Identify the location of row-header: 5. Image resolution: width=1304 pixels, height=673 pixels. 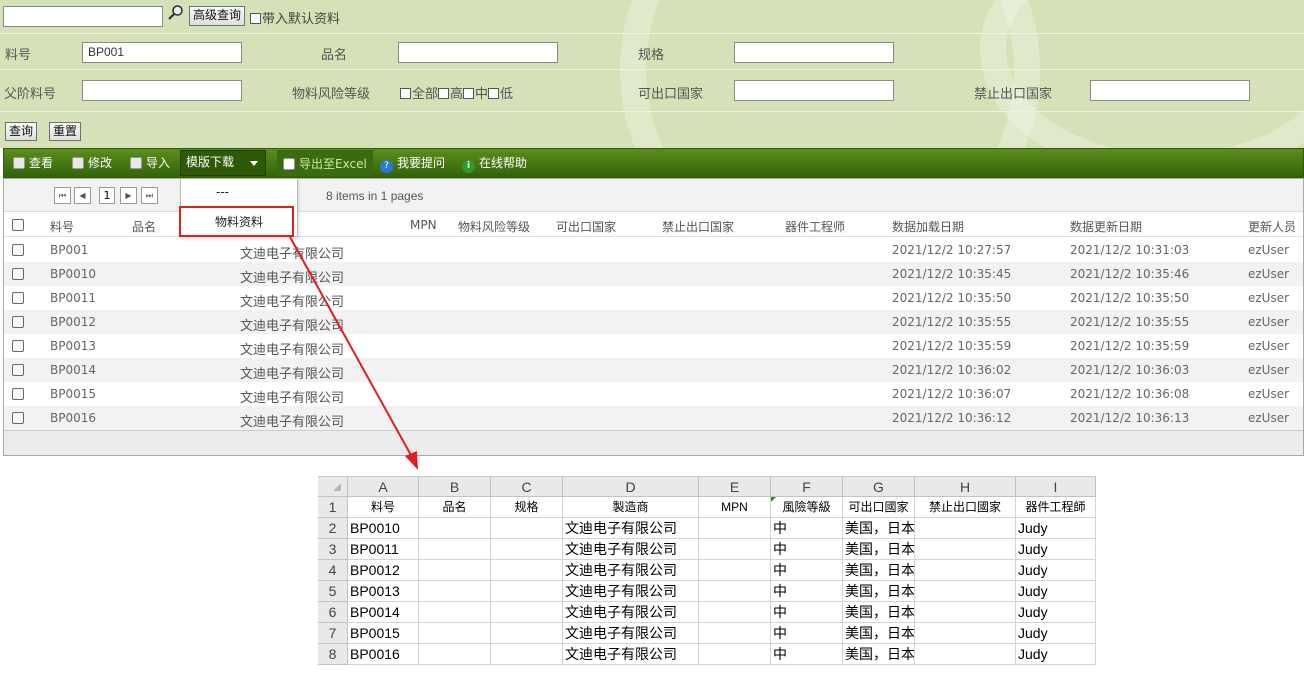
(333, 591).